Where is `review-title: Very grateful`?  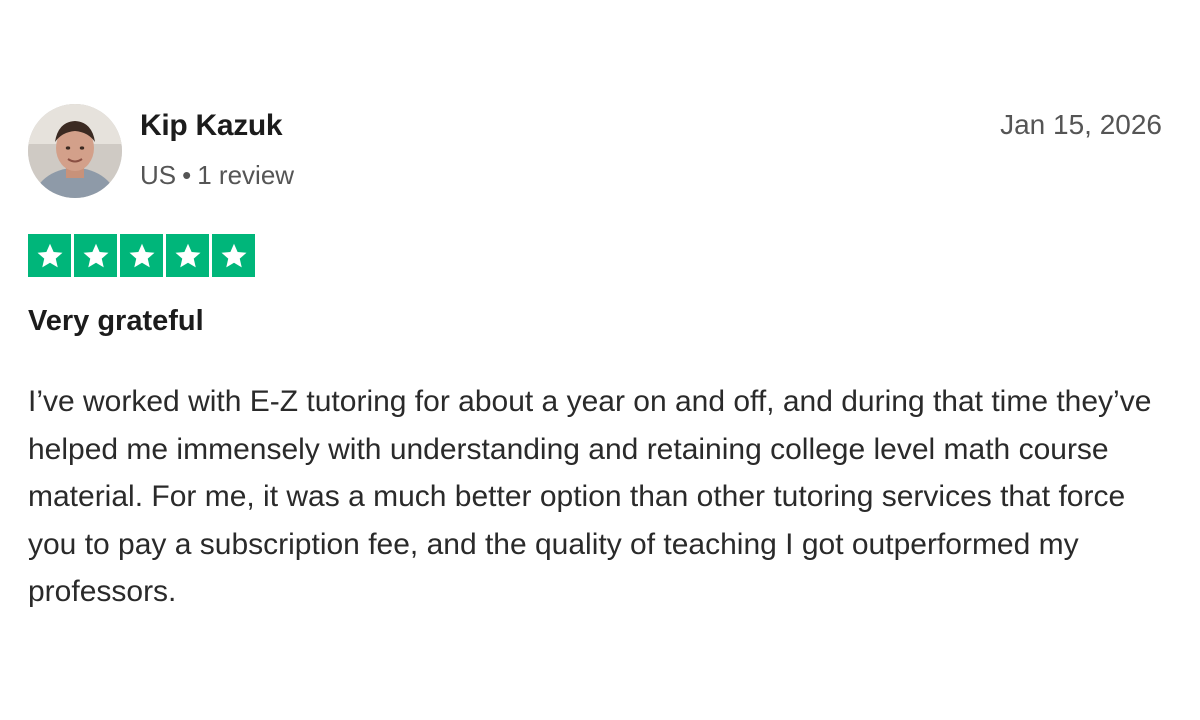
review-title: Very grateful is located at coordinates (116, 321).